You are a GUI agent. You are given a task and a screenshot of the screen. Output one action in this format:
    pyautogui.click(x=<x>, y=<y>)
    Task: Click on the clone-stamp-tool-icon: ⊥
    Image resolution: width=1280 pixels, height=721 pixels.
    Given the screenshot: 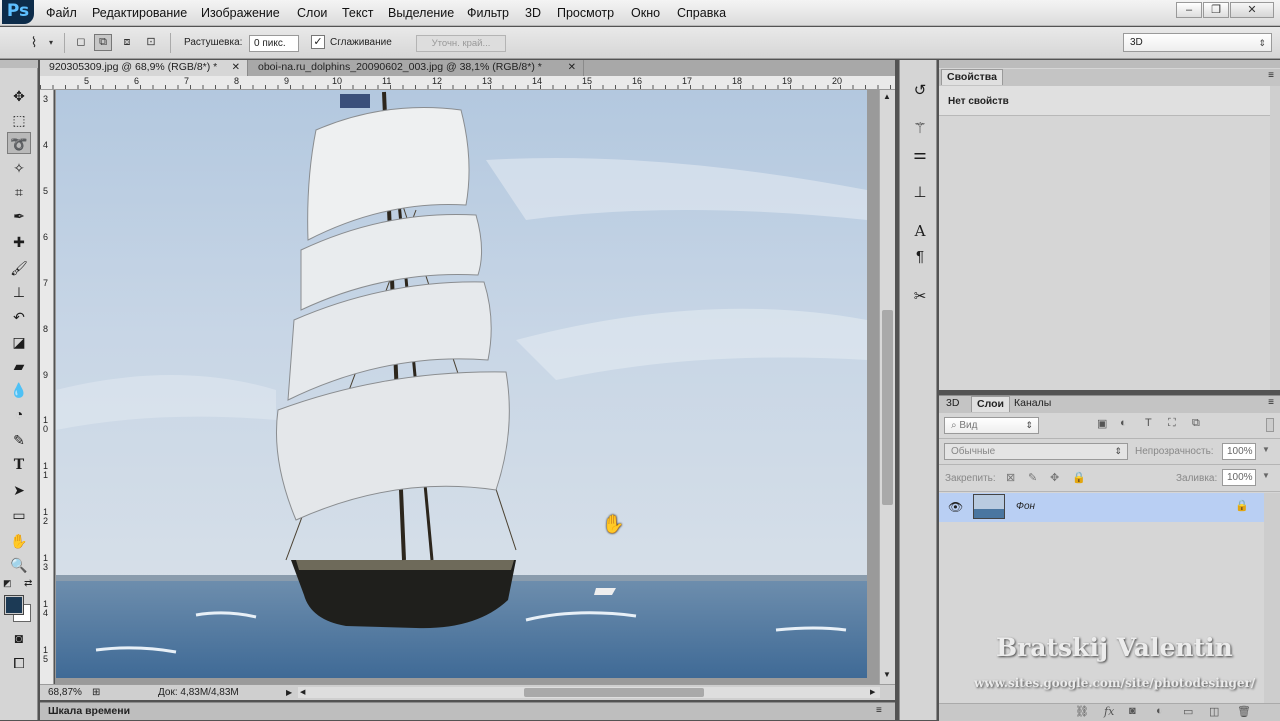 What is the action you would take?
    pyautogui.click(x=19, y=292)
    